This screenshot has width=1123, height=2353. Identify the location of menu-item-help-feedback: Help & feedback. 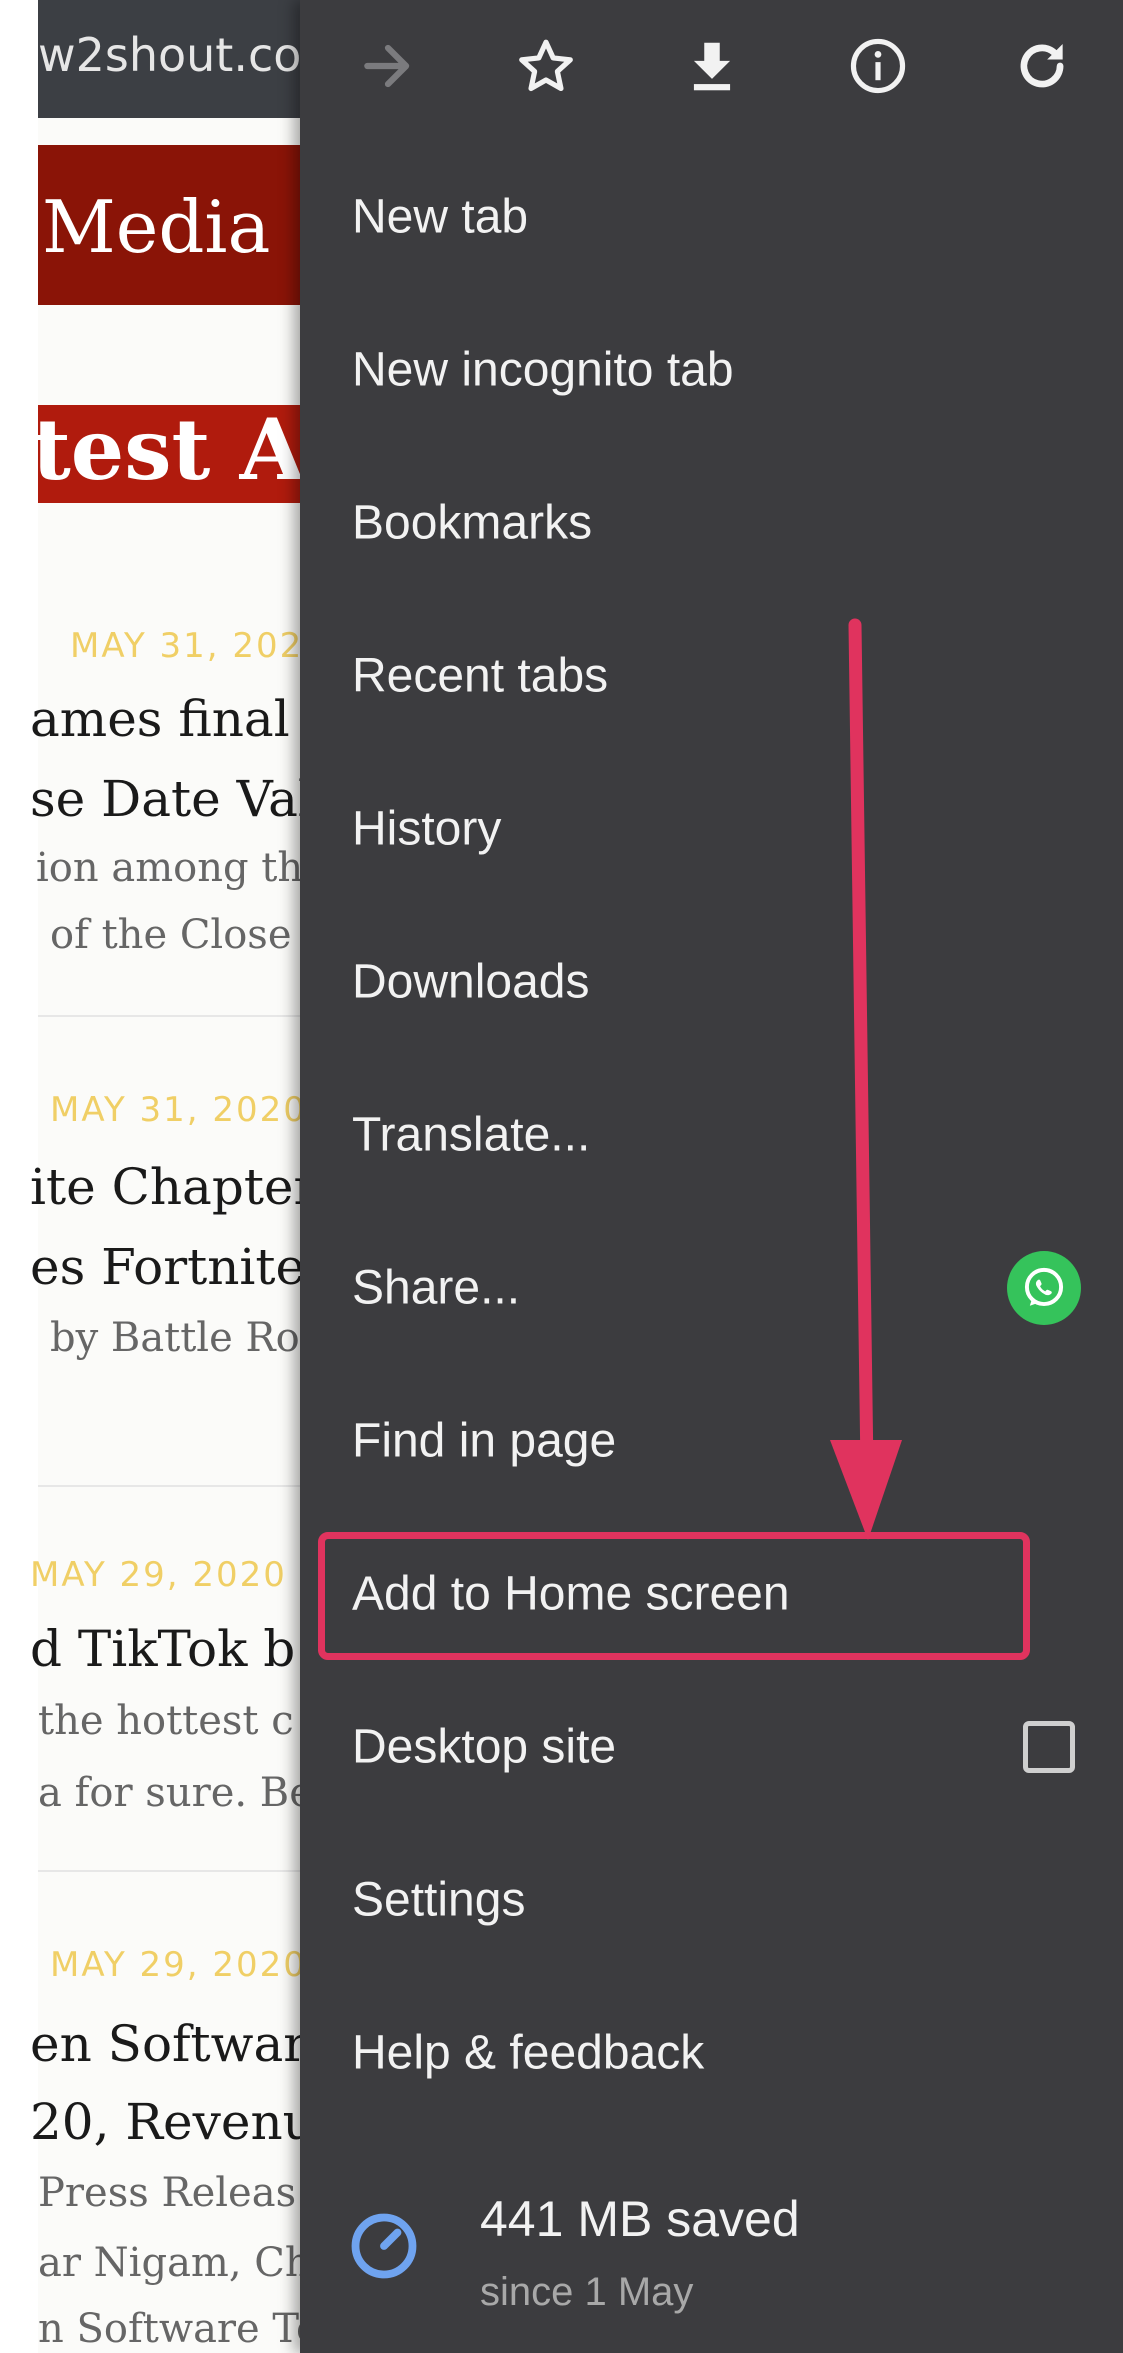
(711, 2052).